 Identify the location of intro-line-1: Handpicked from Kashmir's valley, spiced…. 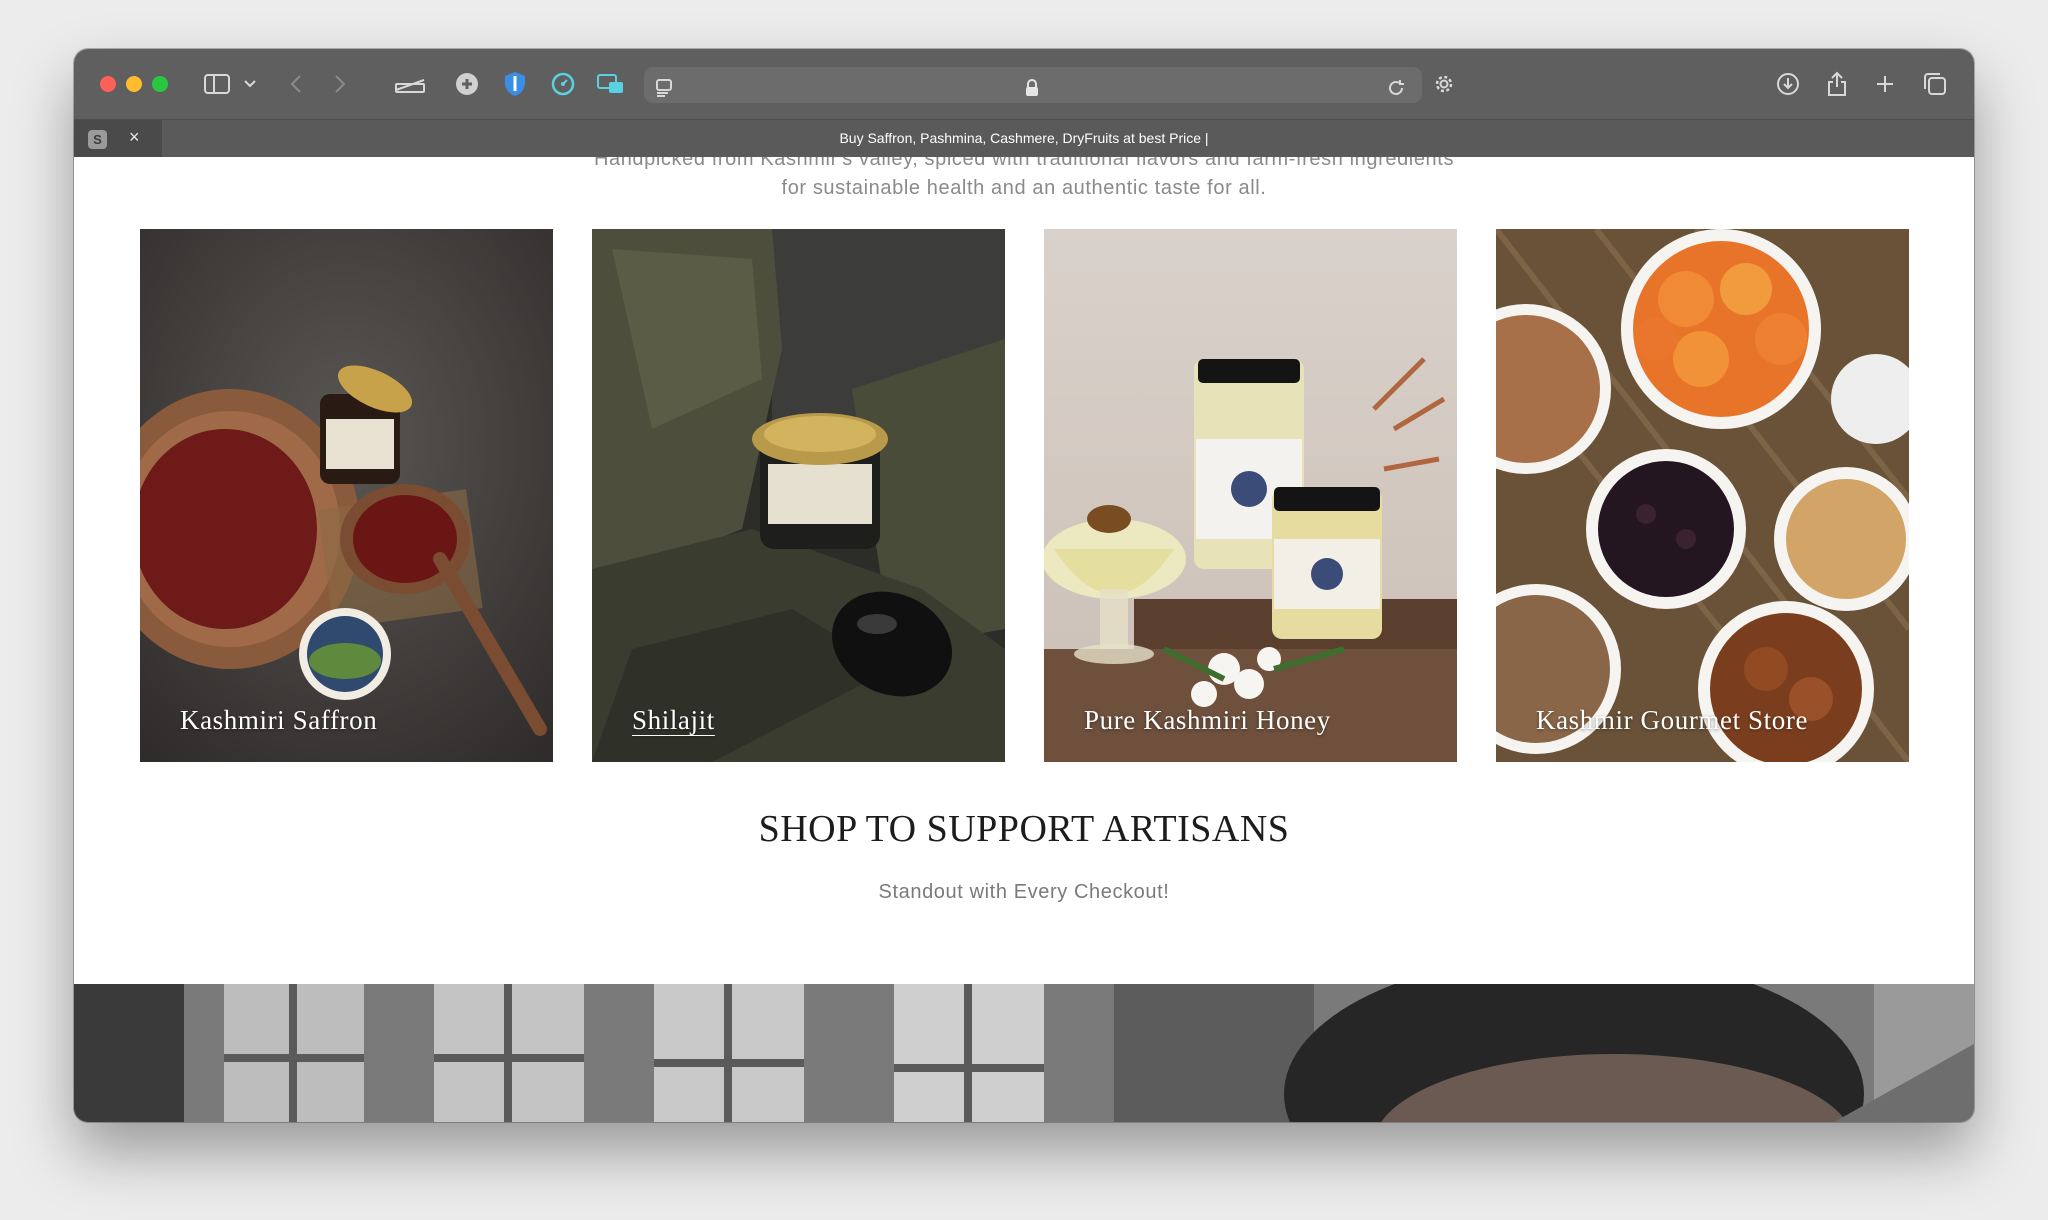
(1024, 163).